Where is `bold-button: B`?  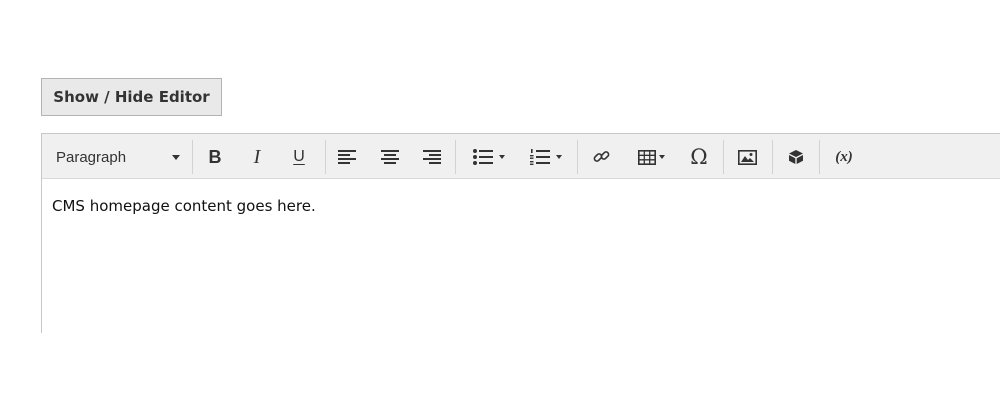 bold-button: B is located at coordinates (215, 157).